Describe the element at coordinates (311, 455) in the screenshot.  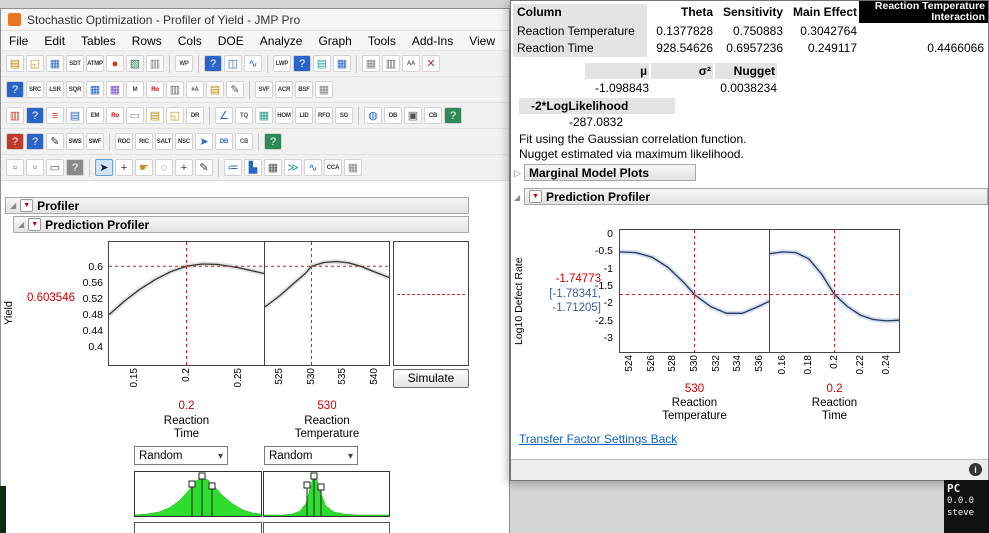
I see `random-select-2: Random` at that location.